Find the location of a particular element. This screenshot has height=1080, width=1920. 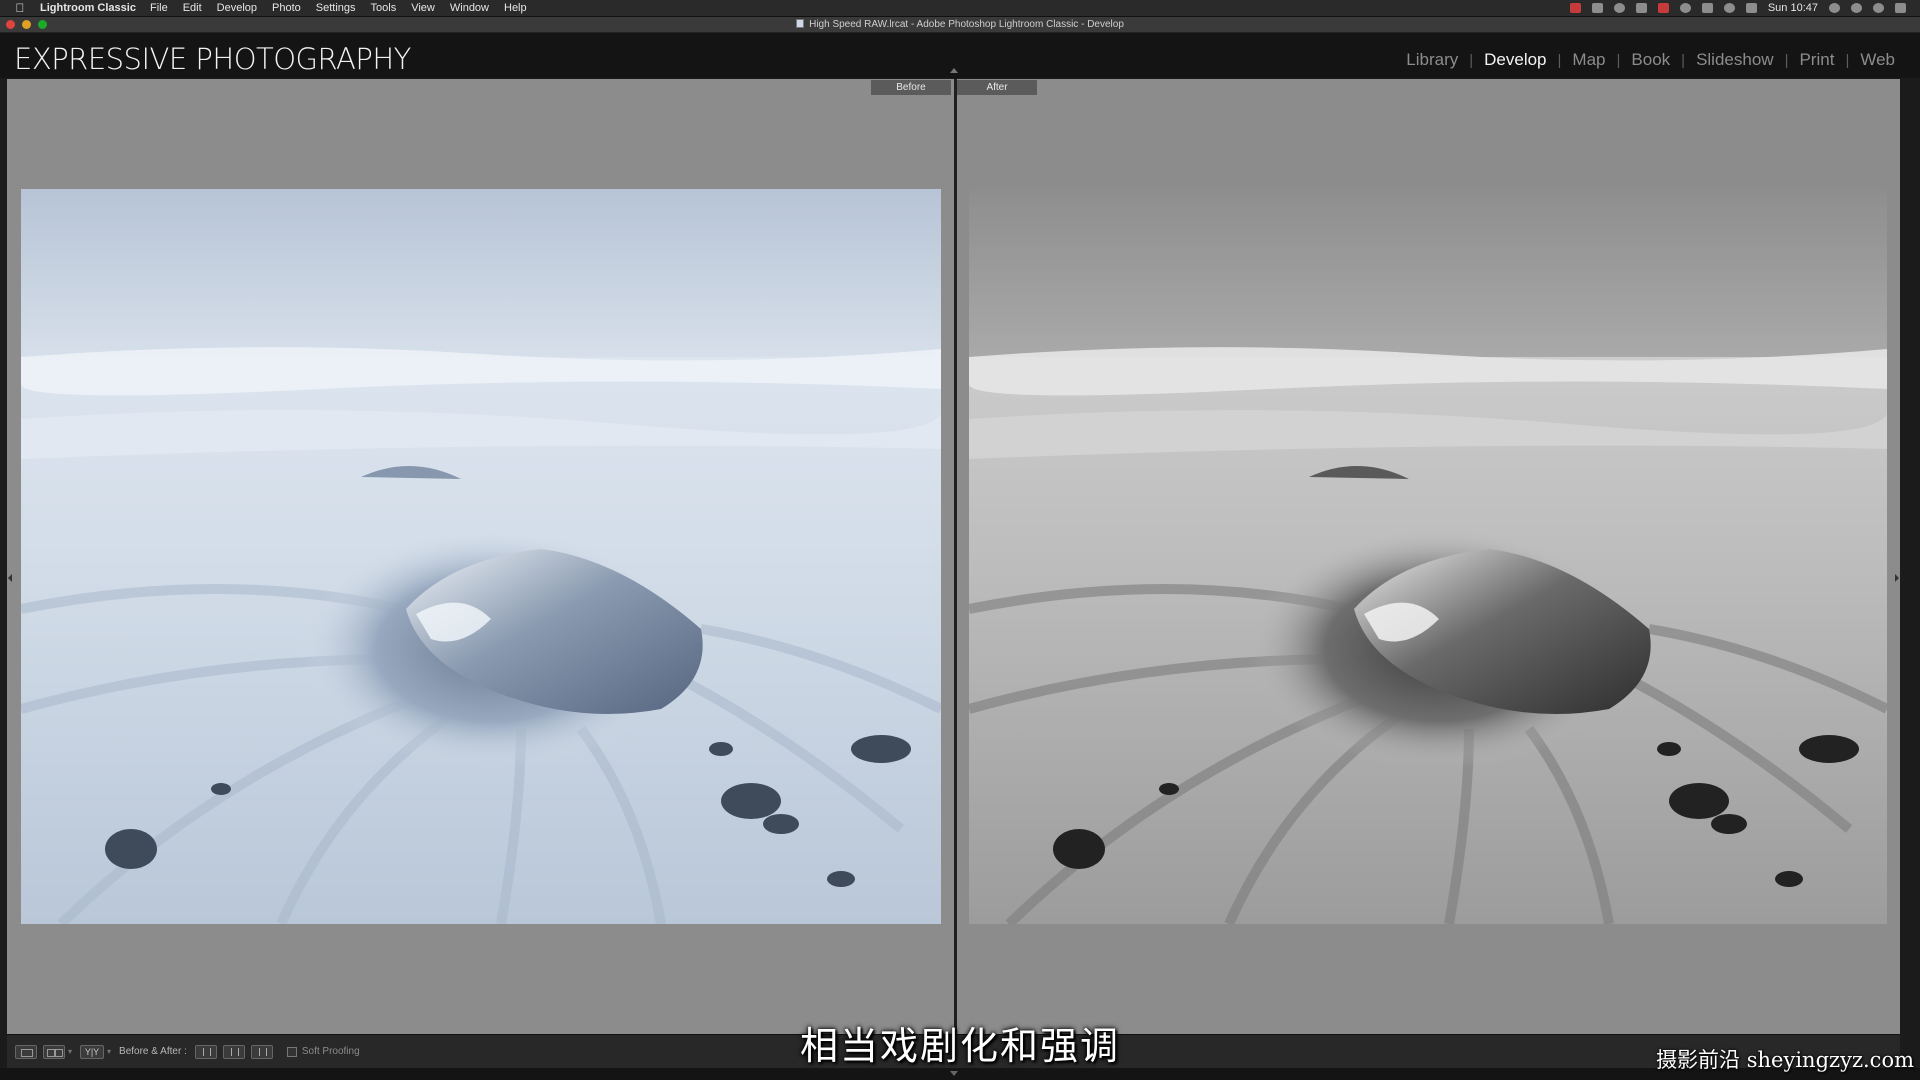

menu-view: View is located at coordinates (423, 8).